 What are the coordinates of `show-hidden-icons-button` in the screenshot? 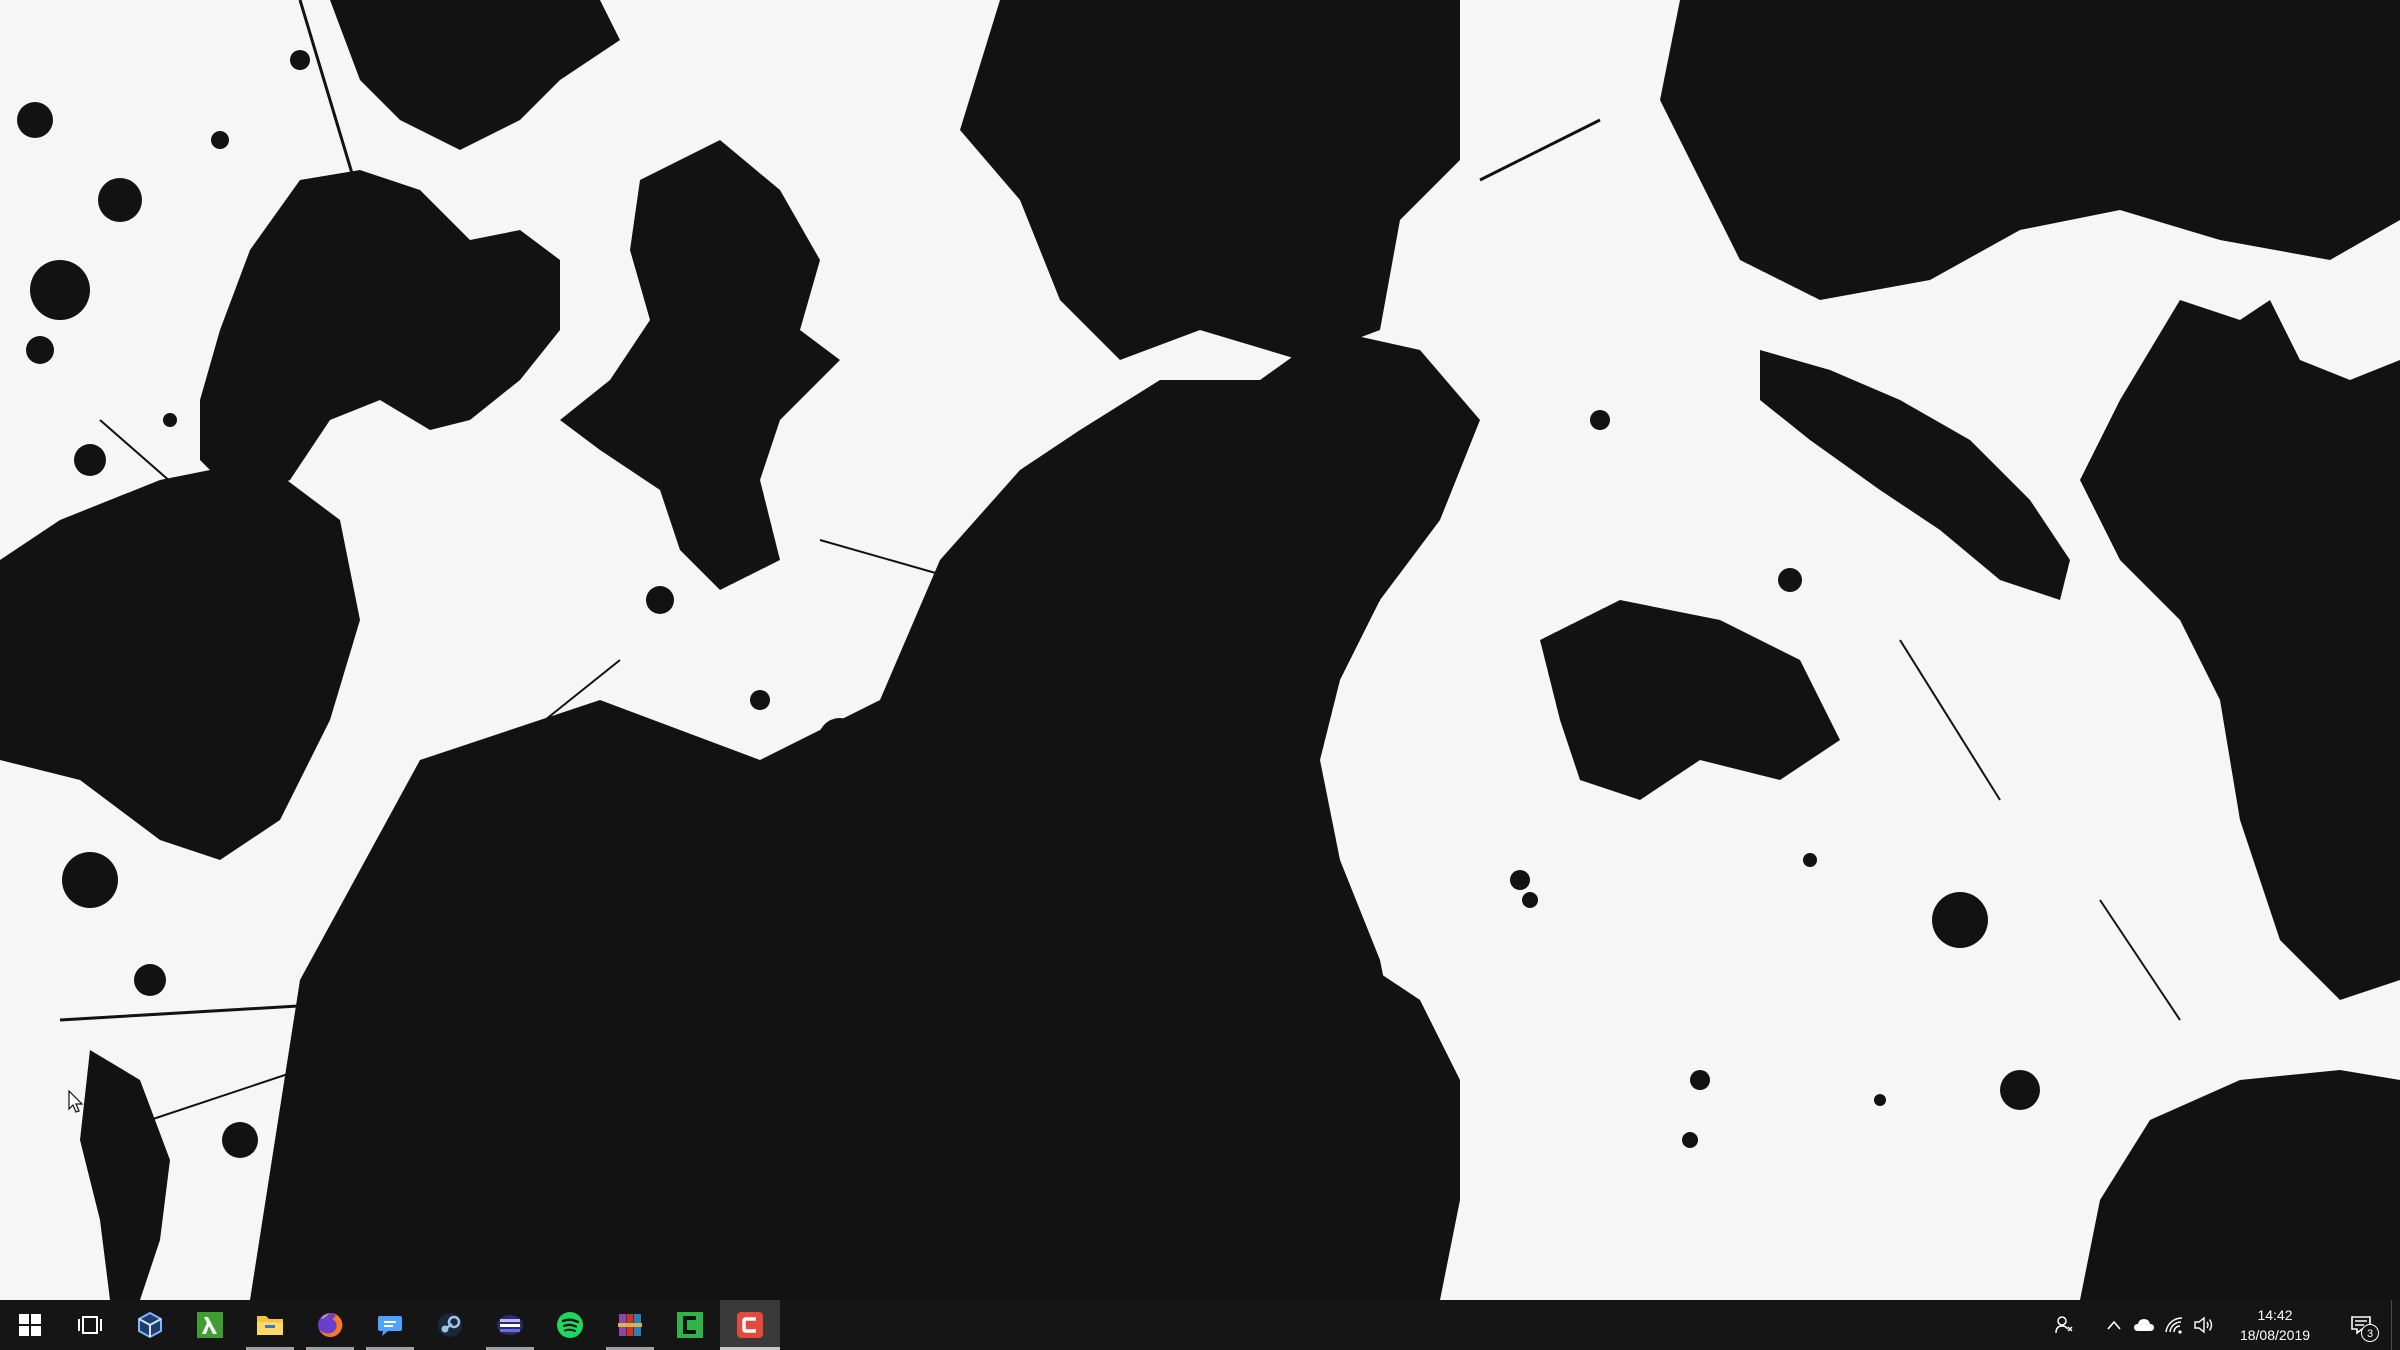 It's located at (2114, 1325).